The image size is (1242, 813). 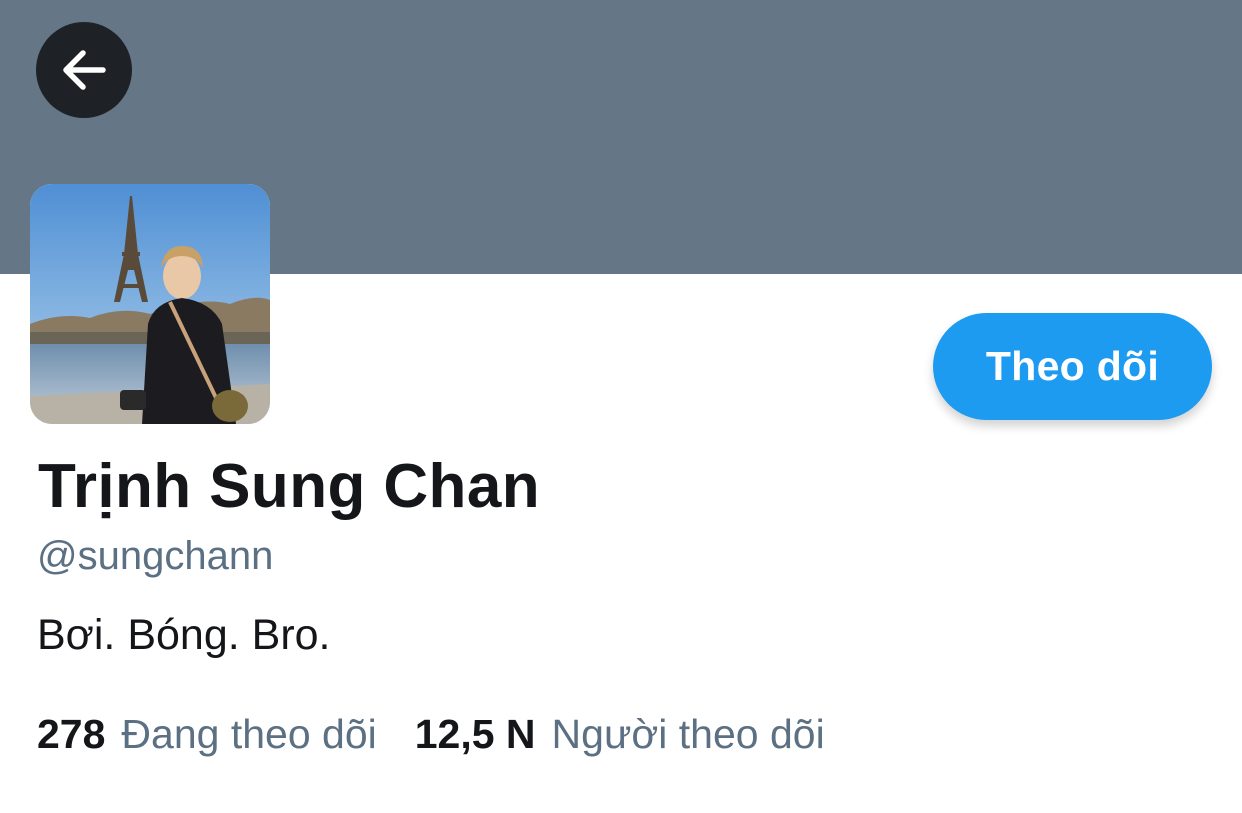 I want to click on following-stat: 278 Đang theo dõi, so click(x=207, y=734).